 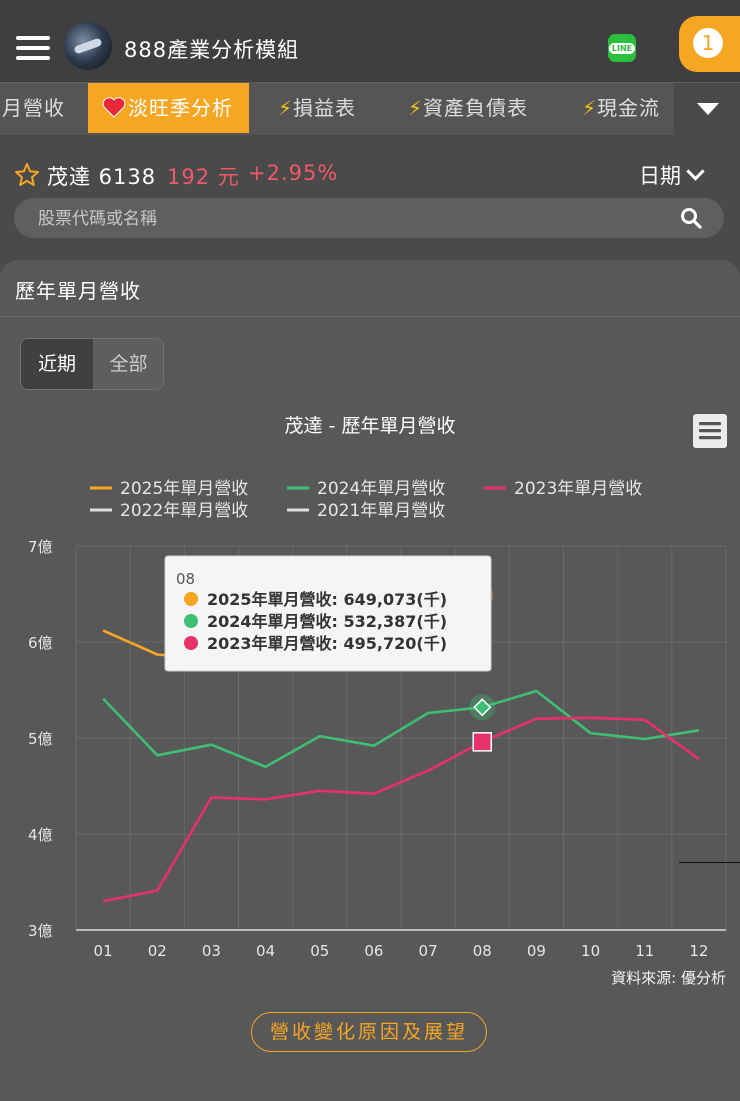 What do you see at coordinates (211, 951) in the screenshot?
I see `x-tick-label: 03` at bounding box center [211, 951].